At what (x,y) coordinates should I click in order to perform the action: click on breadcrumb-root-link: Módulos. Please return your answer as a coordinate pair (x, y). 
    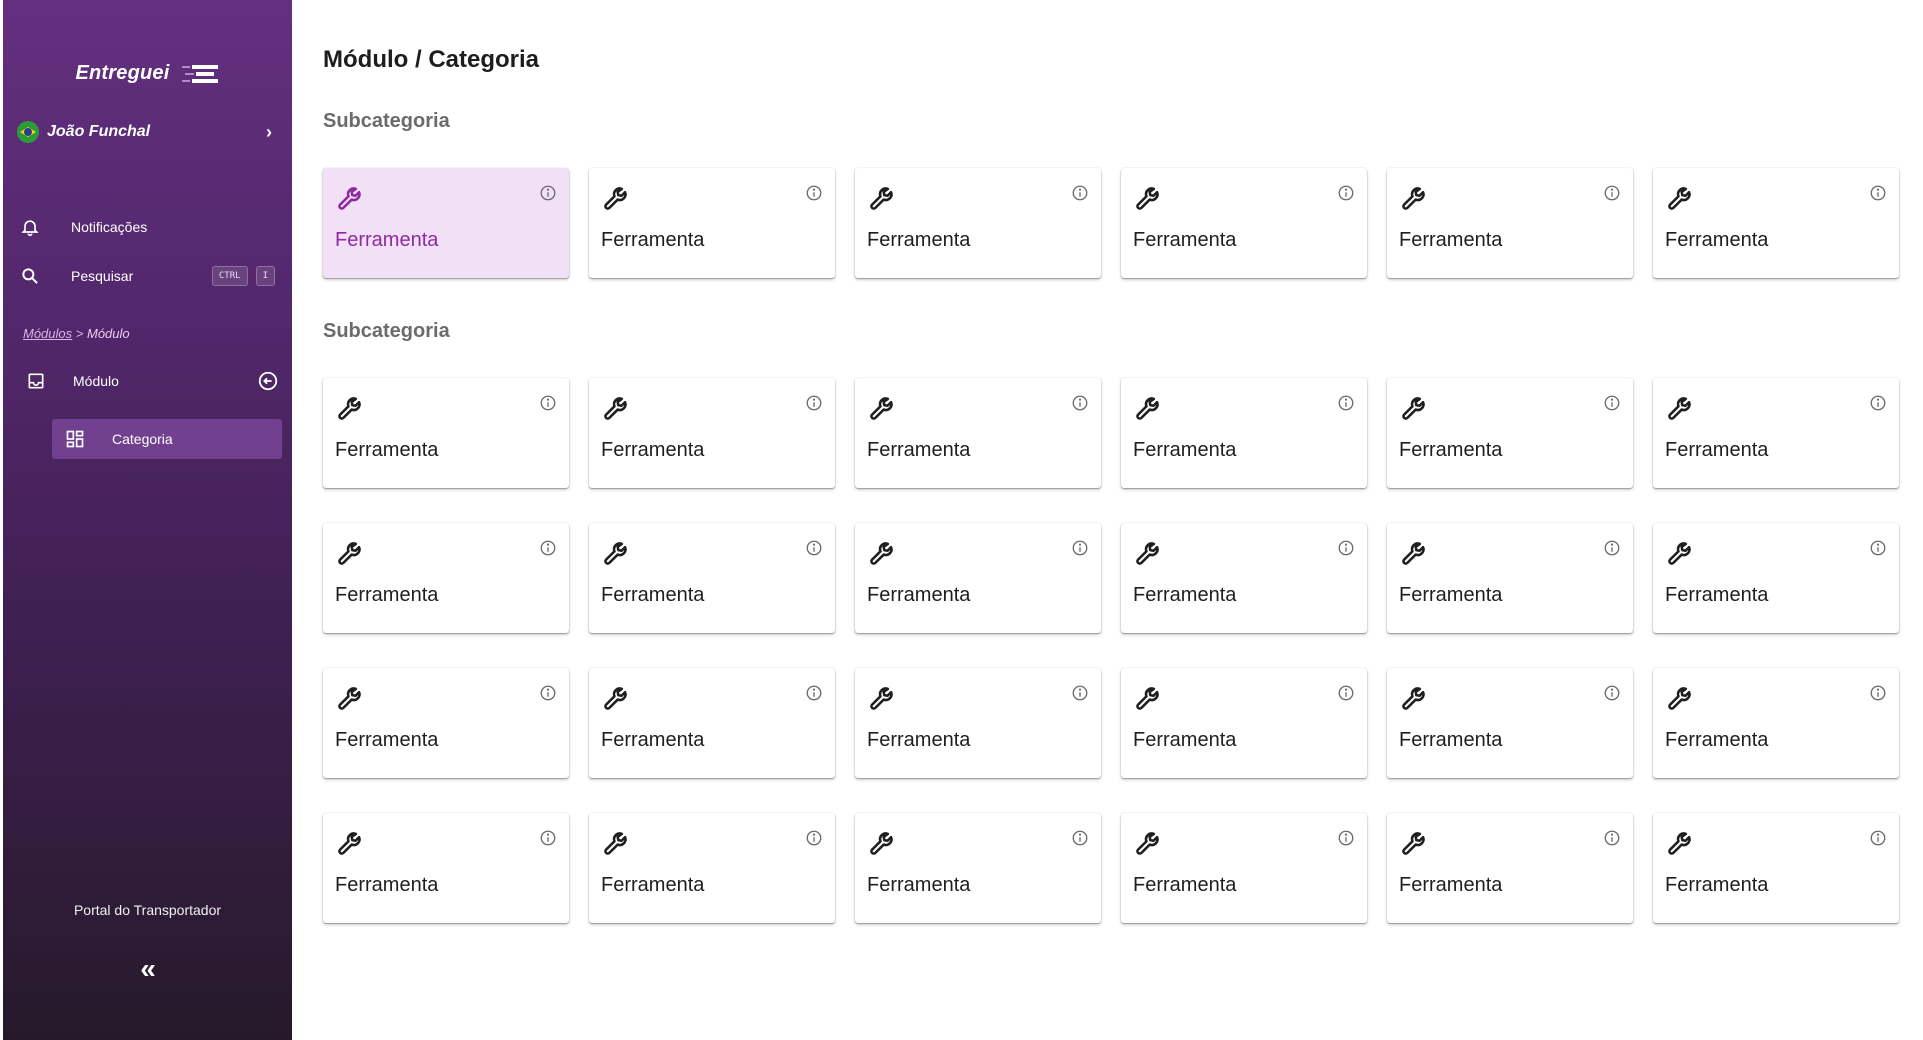
    Looking at the image, I should click on (47, 333).